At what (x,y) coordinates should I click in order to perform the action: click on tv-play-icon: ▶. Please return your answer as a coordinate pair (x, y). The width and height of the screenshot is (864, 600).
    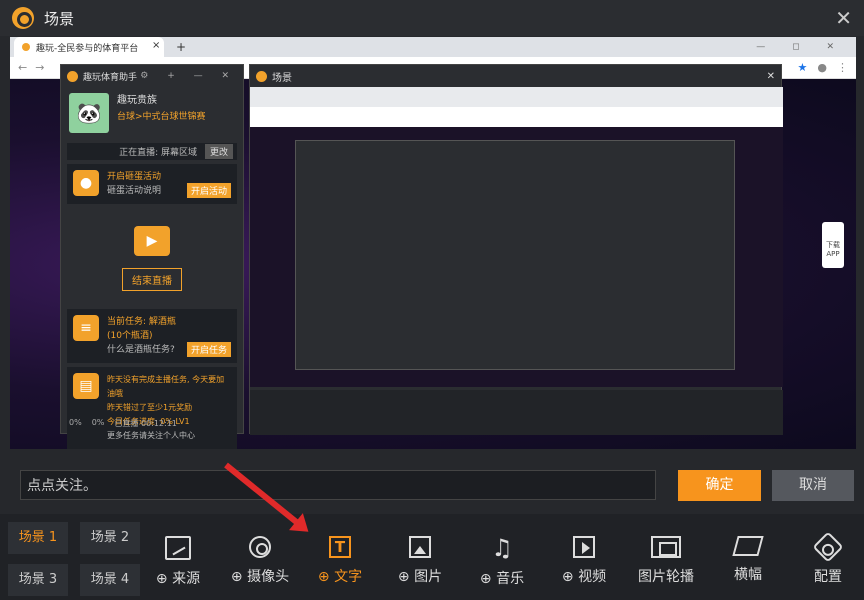
    Looking at the image, I should click on (152, 241).